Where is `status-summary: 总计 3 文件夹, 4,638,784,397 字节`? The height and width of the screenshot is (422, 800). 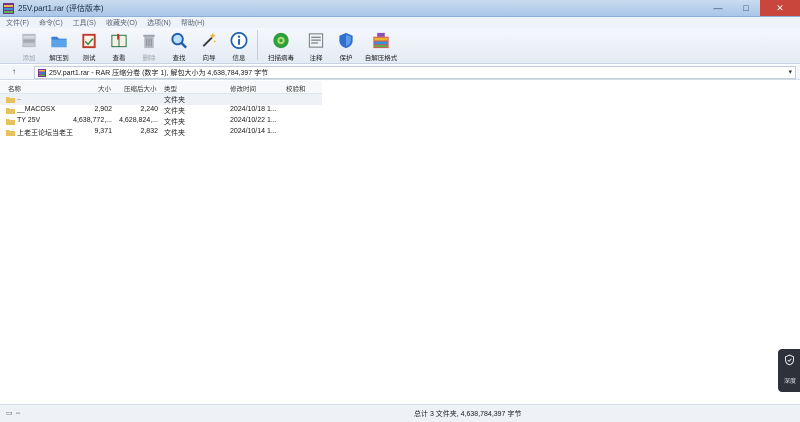 status-summary: 总计 3 文件夹, 4,638,784,397 字节 is located at coordinates (468, 414).